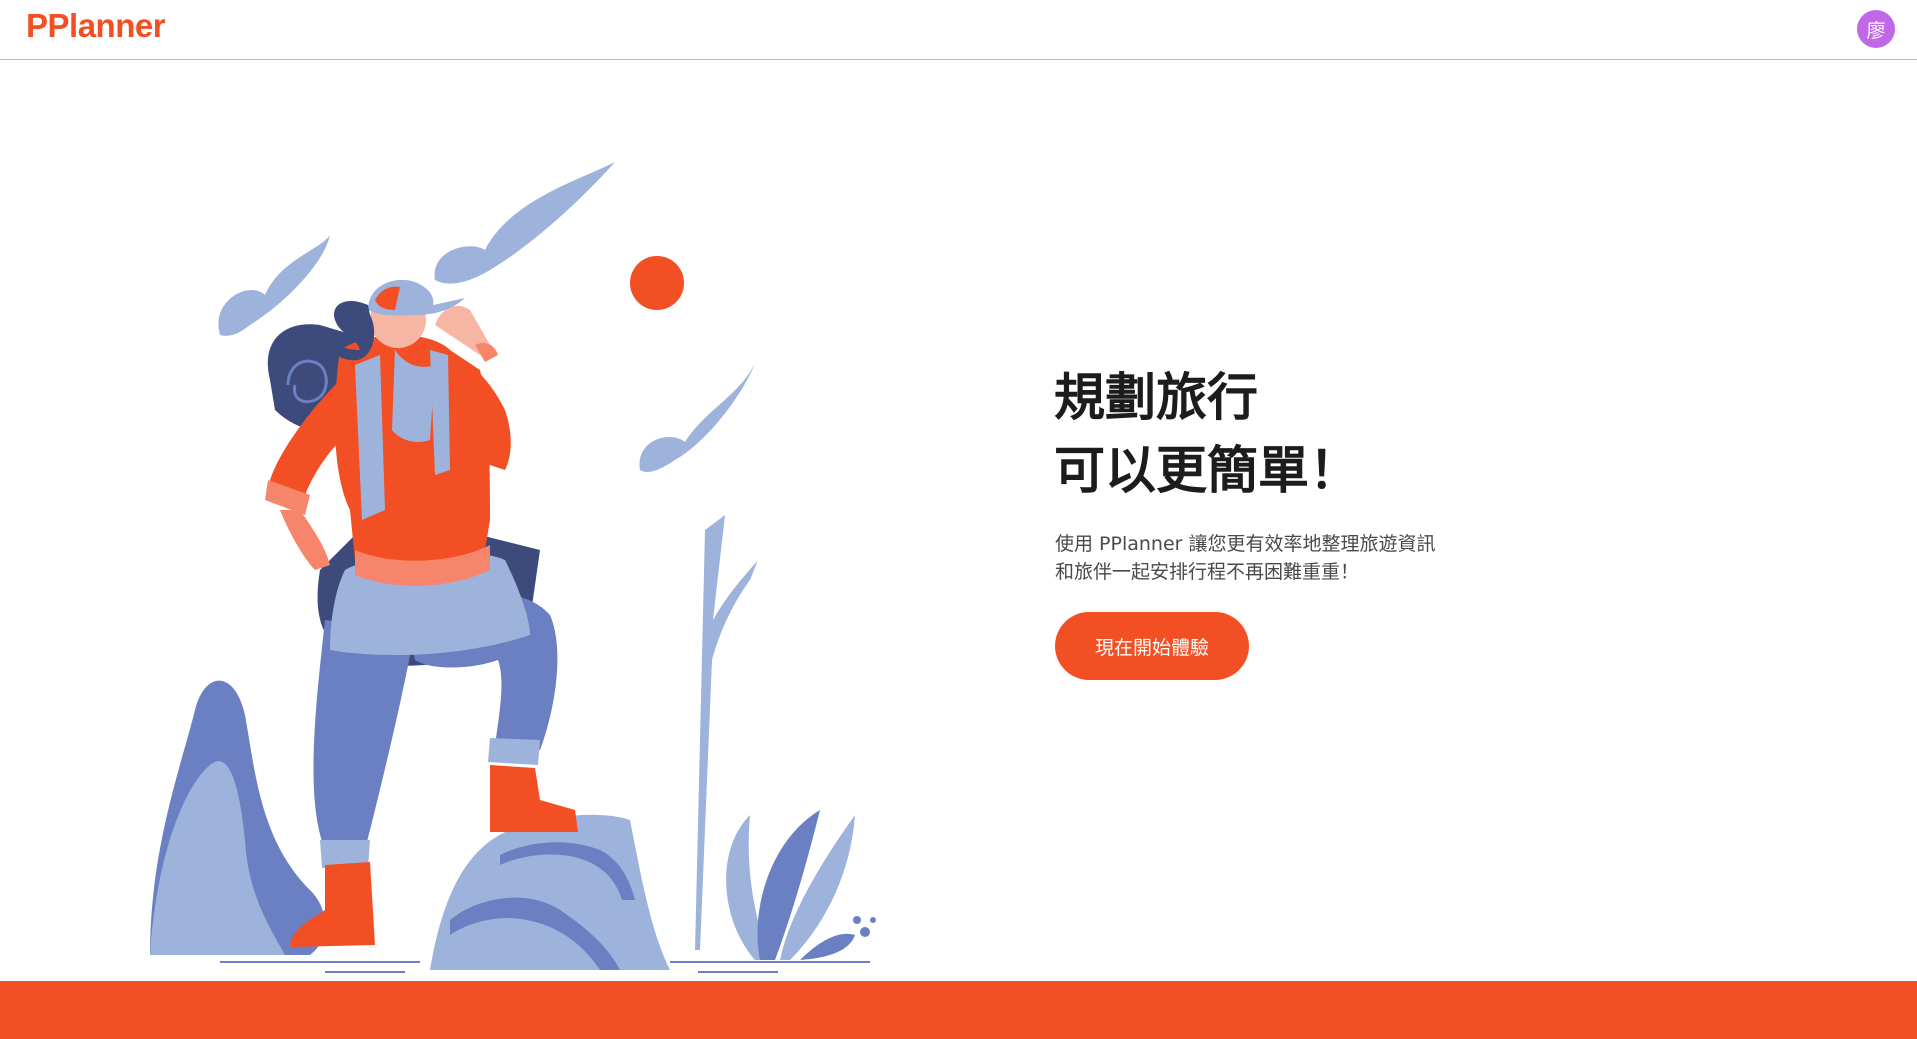 This screenshot has height=1039, width=1917. What do you see at coordinates (657, 283) in the screenshot?
I see `sun` at bounding box center [657, 283].